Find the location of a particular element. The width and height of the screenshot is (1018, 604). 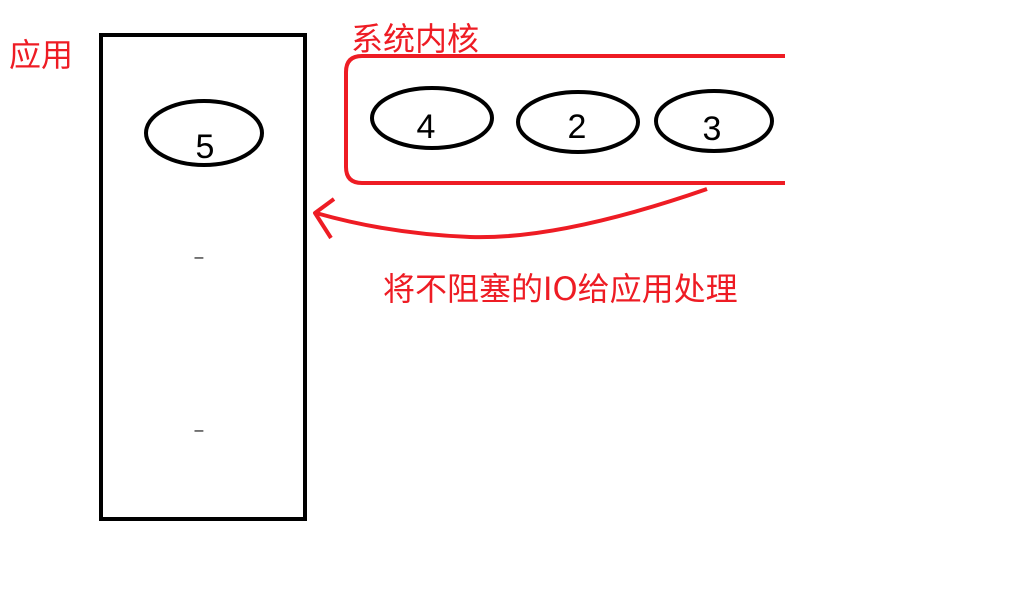

caption: 将不阻塞的IO给应用处理 is located at coordinates (560, 289).